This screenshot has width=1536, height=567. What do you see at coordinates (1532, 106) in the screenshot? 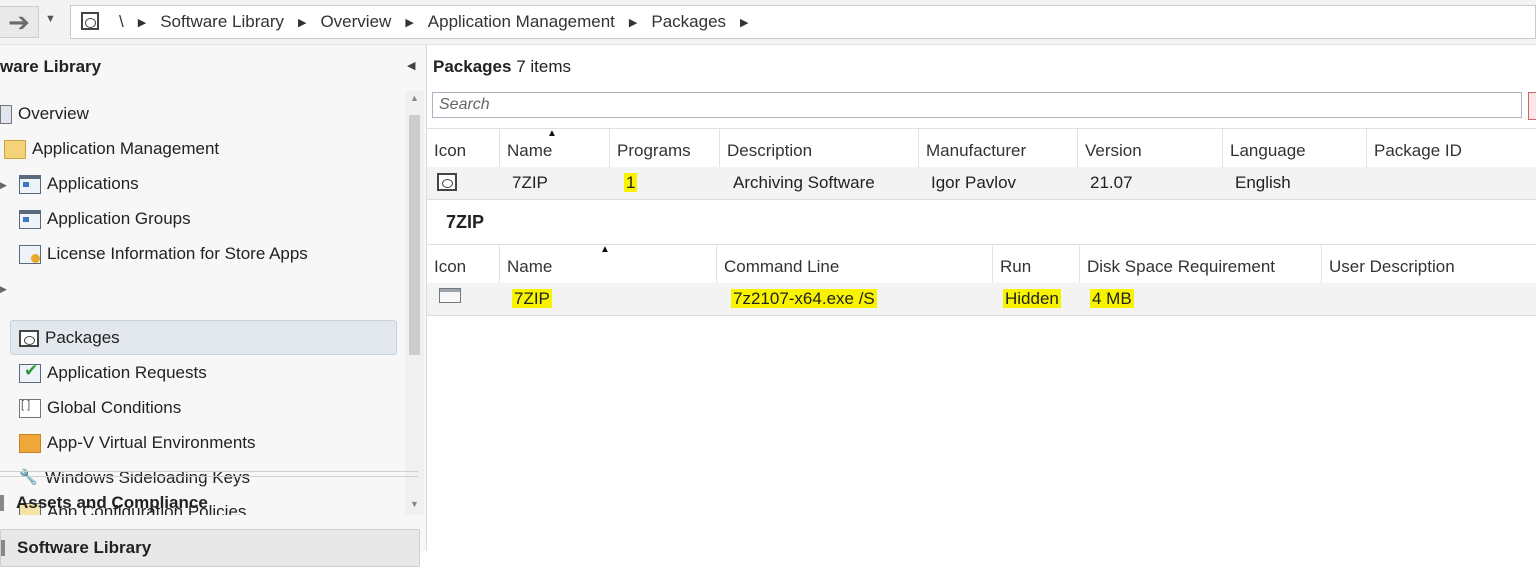
I see `search-clear-button` at bounding box center [1532, 106].